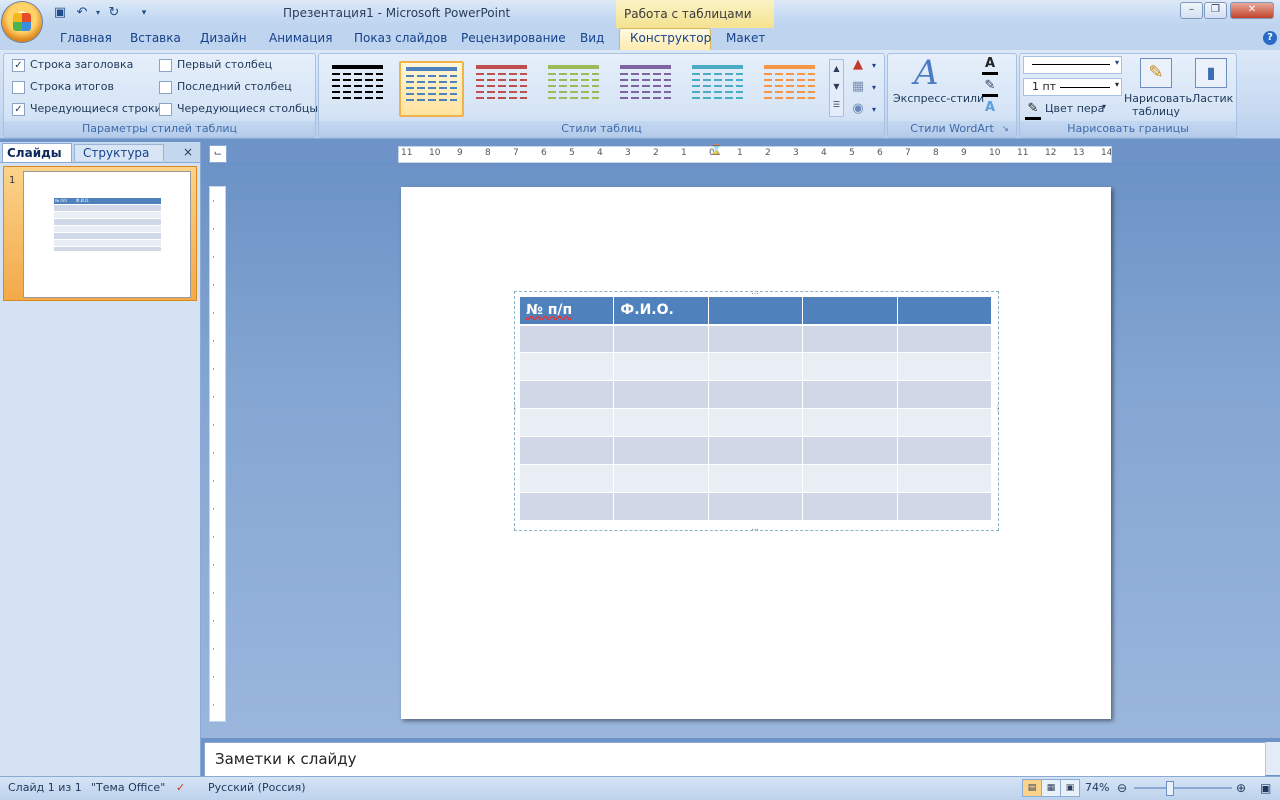  Describe the element at coordinates (755, 293) in the screenshot. I see `resize-handle-top: ⋯` at that location.